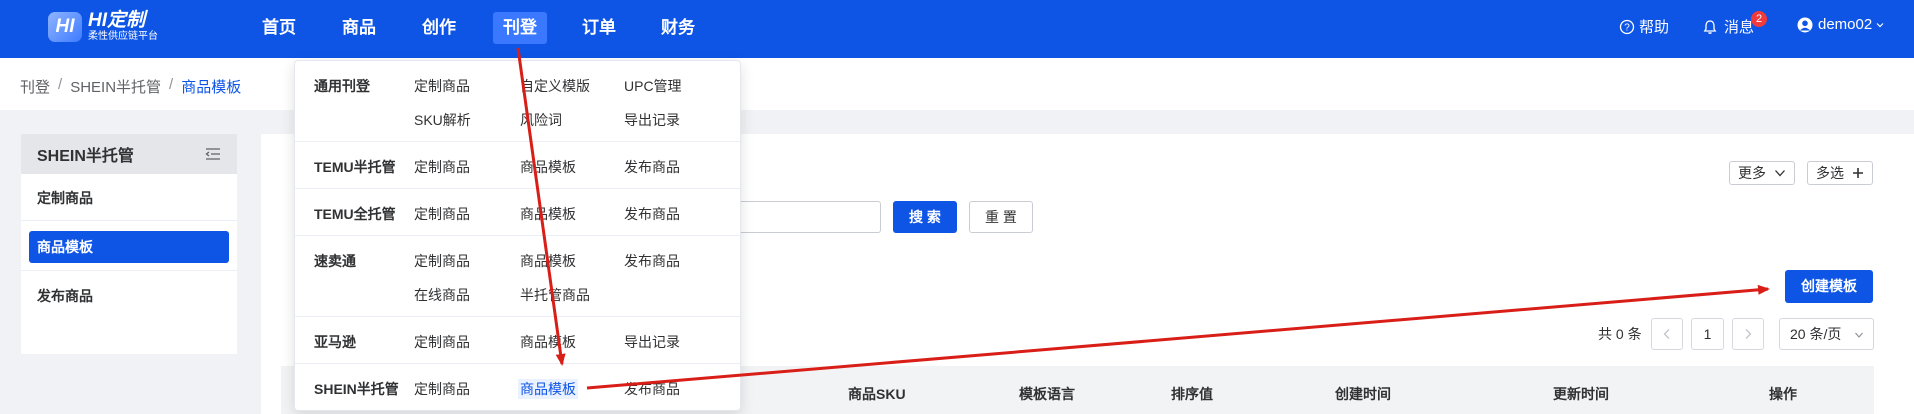  I want to click on column-header: 商品SKU, so click(877, 394).